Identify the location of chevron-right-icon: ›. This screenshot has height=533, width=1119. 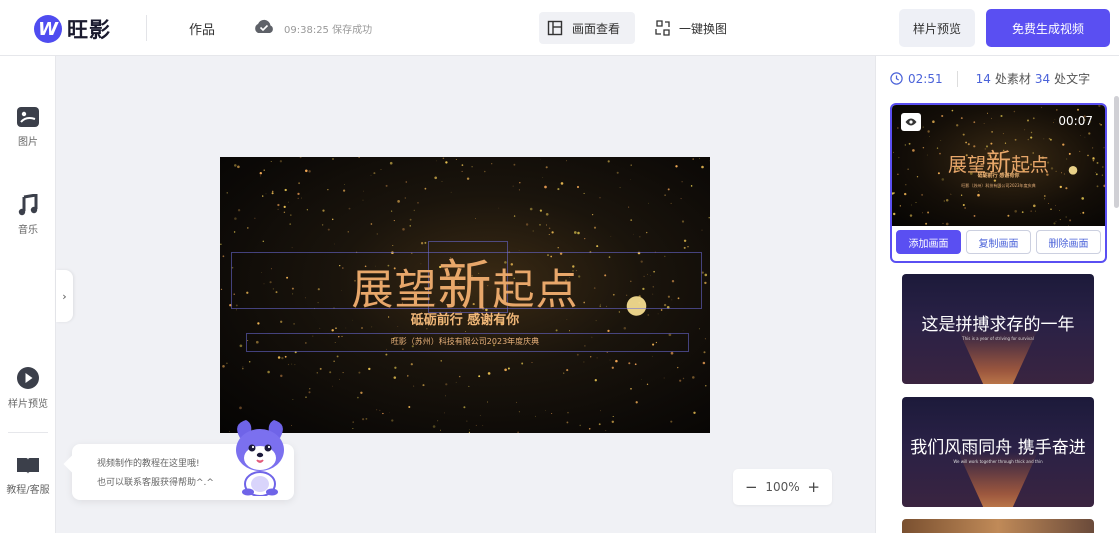
(64, 296).